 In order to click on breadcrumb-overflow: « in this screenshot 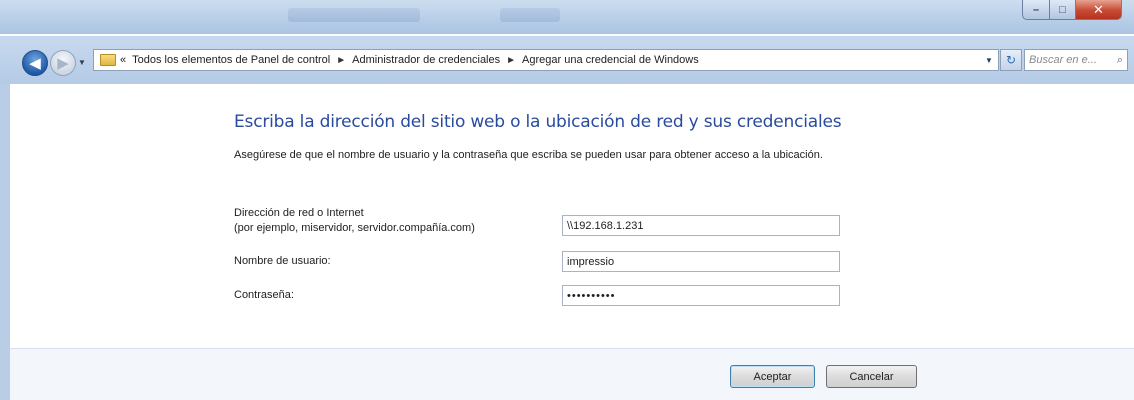, I will do `click(123, 60)`.